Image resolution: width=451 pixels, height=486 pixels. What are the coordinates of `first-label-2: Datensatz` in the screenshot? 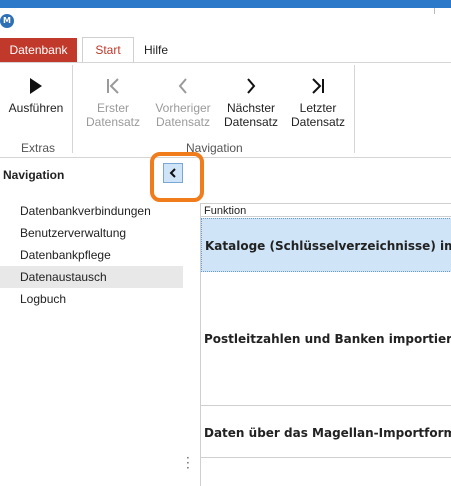 It's located at (113, 122).